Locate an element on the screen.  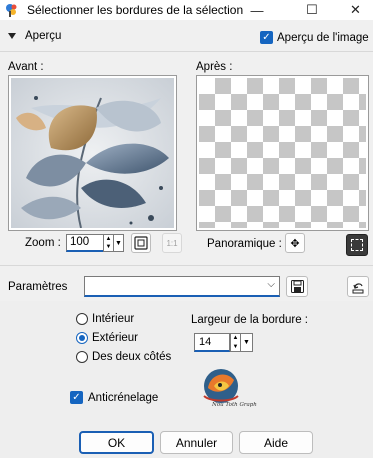
transparency-checkerboard is located at coordinates (282, 153).